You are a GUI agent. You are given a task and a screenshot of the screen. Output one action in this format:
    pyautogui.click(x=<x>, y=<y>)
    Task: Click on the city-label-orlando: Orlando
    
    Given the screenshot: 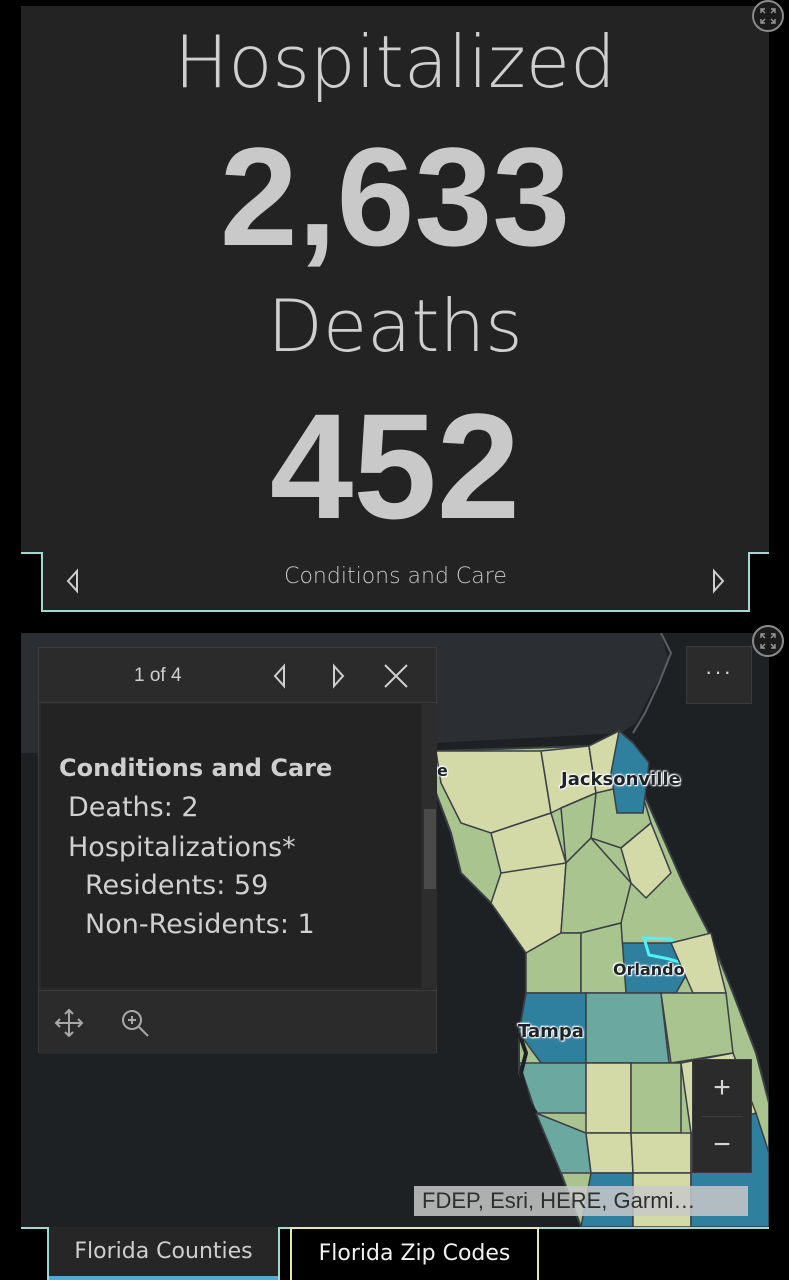 What is the action you would take?
    pyautogui.click(x=649, y=969)
    